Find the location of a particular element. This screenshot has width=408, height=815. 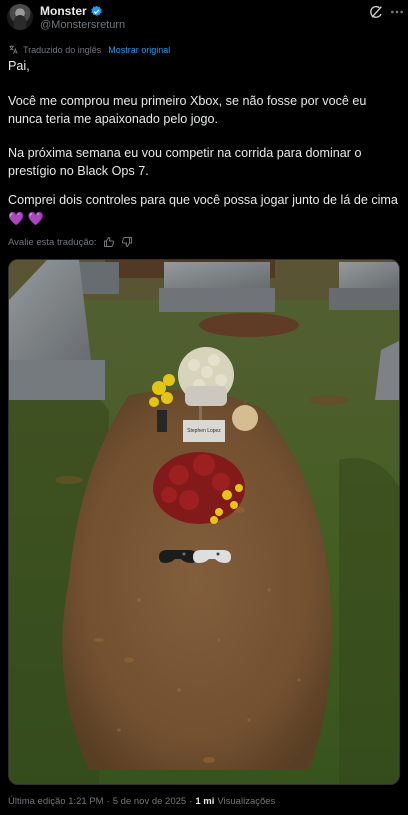

translation-notice: Traduzido do inglês Mostrar original is located at coordinates (89, 49).